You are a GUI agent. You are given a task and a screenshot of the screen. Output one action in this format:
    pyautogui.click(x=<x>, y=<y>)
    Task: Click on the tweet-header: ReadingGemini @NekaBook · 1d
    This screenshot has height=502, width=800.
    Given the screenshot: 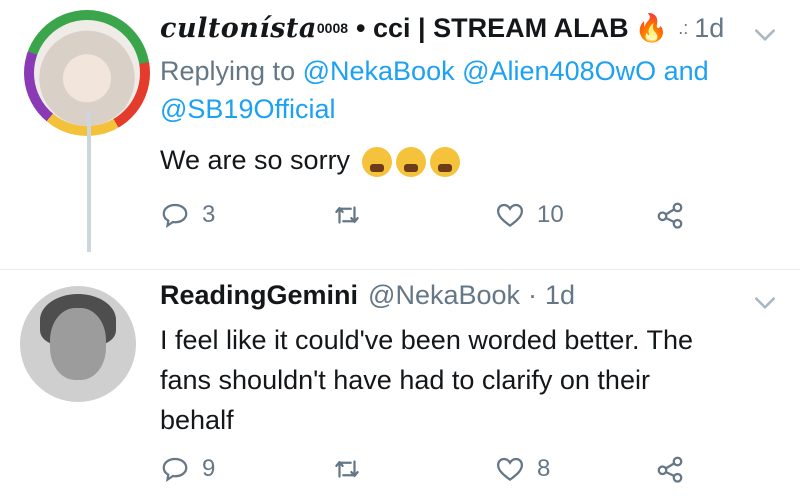 What is the action you would take?
    pyautogui.click(x=367, y=295)
    